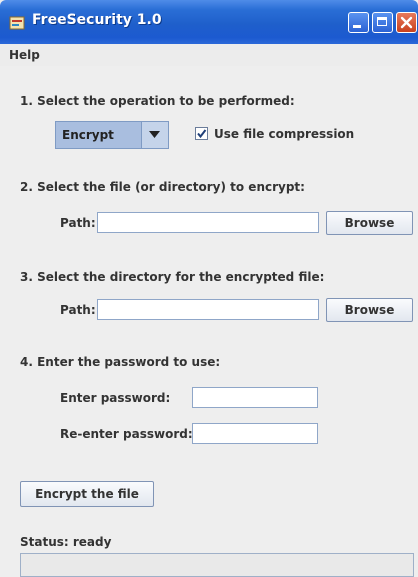  What do you see at coordinates (87, 494) in the screenshot?
I see `encrypt-file-button: Encrypt the file` at bounding box center [87, 494].